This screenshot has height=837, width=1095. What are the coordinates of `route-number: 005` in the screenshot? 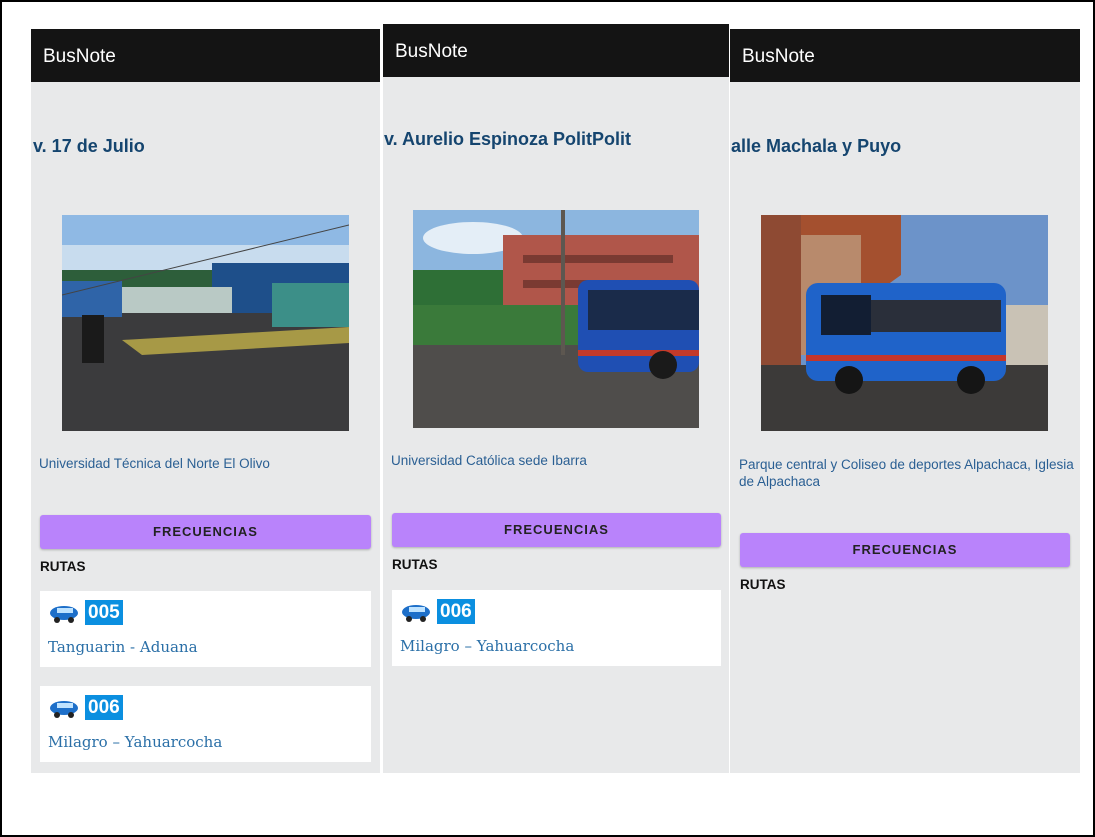 It's located at (104, 612).